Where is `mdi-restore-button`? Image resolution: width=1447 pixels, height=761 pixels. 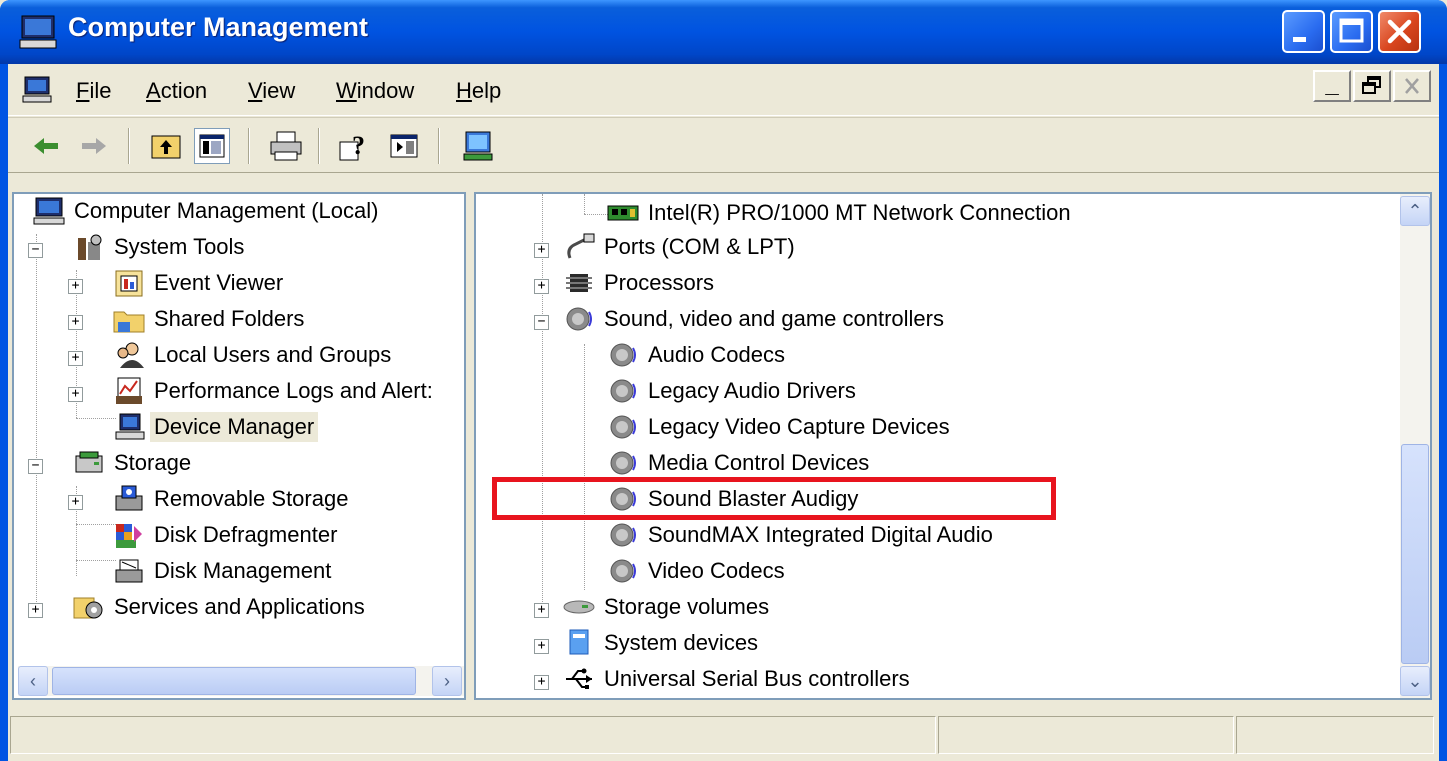
mdi-restore-button is located at coordinates (1372, 86).